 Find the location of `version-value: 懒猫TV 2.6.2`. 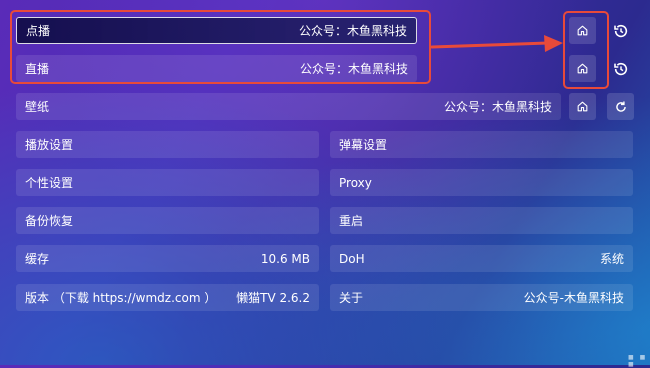

version-value: 懒猫TV 2.6.2 is located at coordinates (273, 298).